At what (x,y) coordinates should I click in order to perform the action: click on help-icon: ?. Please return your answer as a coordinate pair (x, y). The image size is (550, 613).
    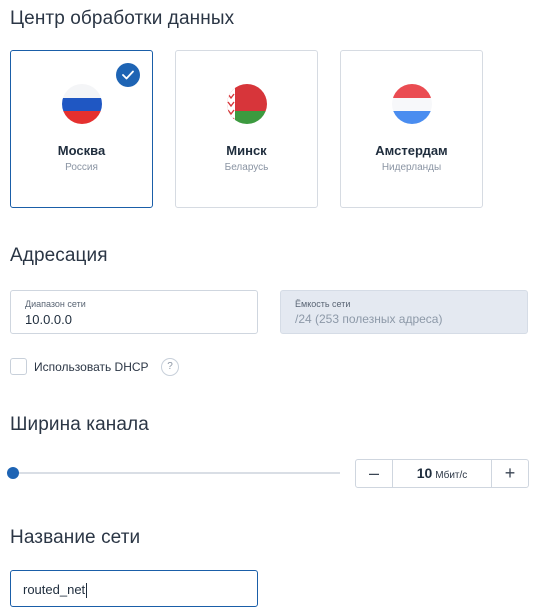
    Looking at the image, I should click on (170, 367).